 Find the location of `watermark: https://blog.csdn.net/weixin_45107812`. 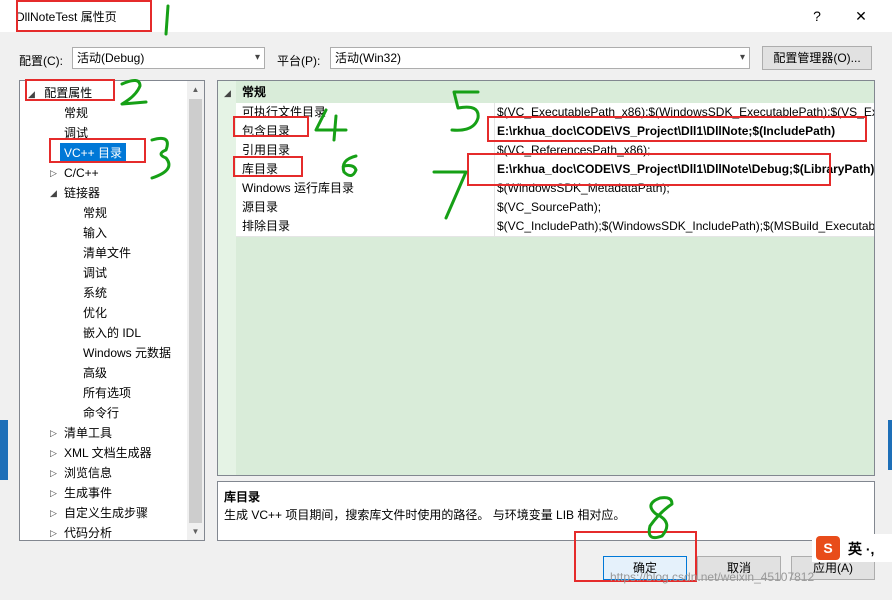

watermark: https://blog.csdn.net/weixin_45107812 is located at coordinates (712, 577).